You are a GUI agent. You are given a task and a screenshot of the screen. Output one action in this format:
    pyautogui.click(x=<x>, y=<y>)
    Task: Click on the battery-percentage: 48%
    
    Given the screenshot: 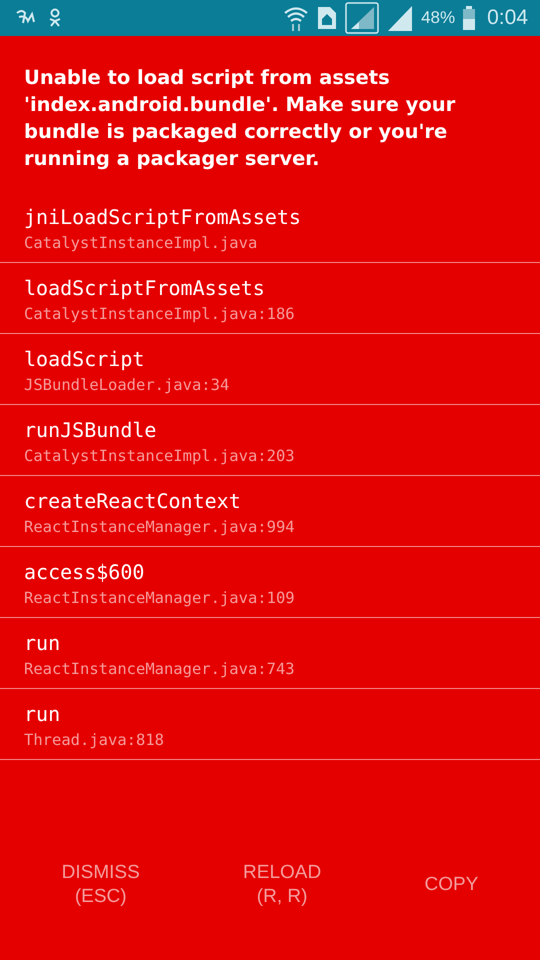 What is the action you would take?
    pyautogui.click(x=438, y=18)
    